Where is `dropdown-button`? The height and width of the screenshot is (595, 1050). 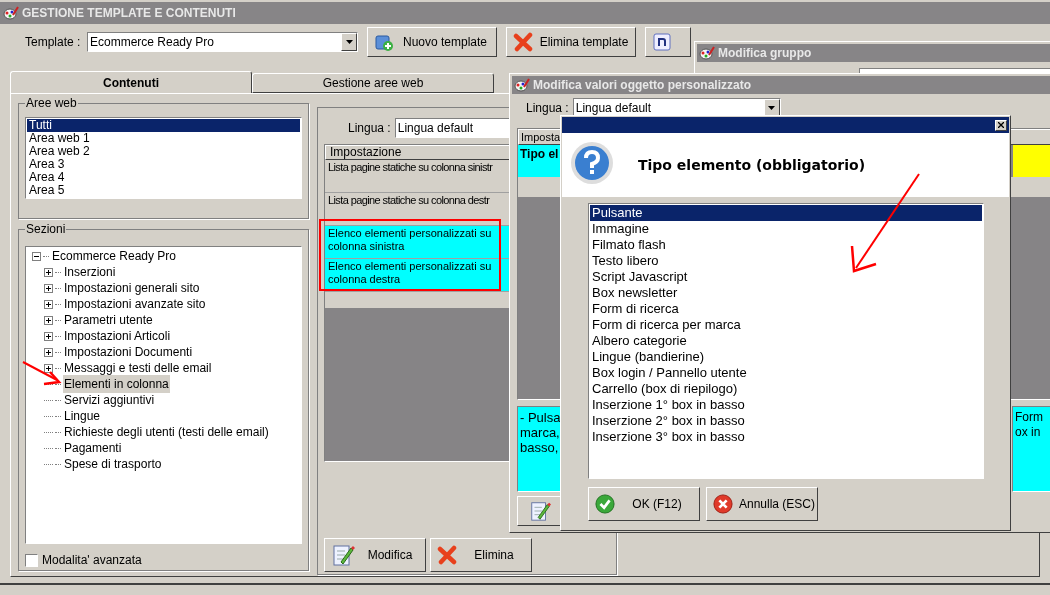 dropdown-button is located at coordinates (349, 42).